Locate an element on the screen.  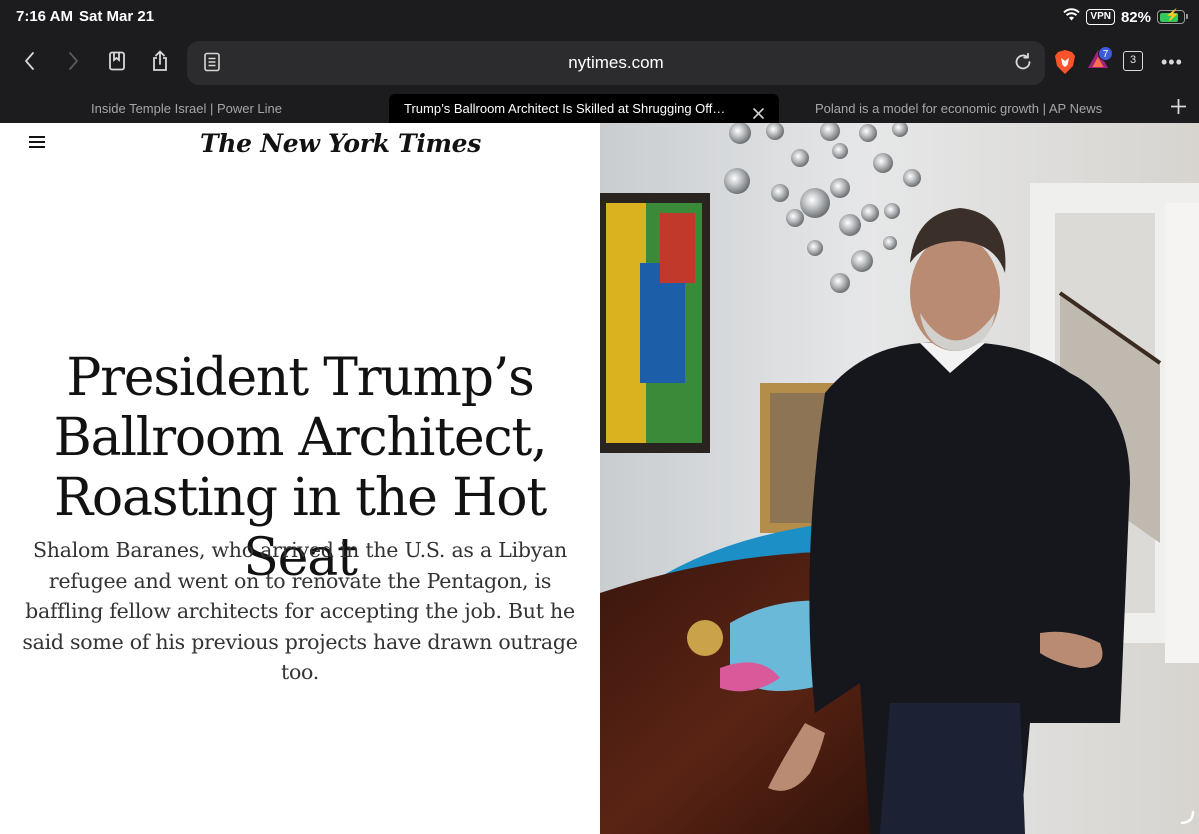
forward-button is located at coordinates (73, 63).